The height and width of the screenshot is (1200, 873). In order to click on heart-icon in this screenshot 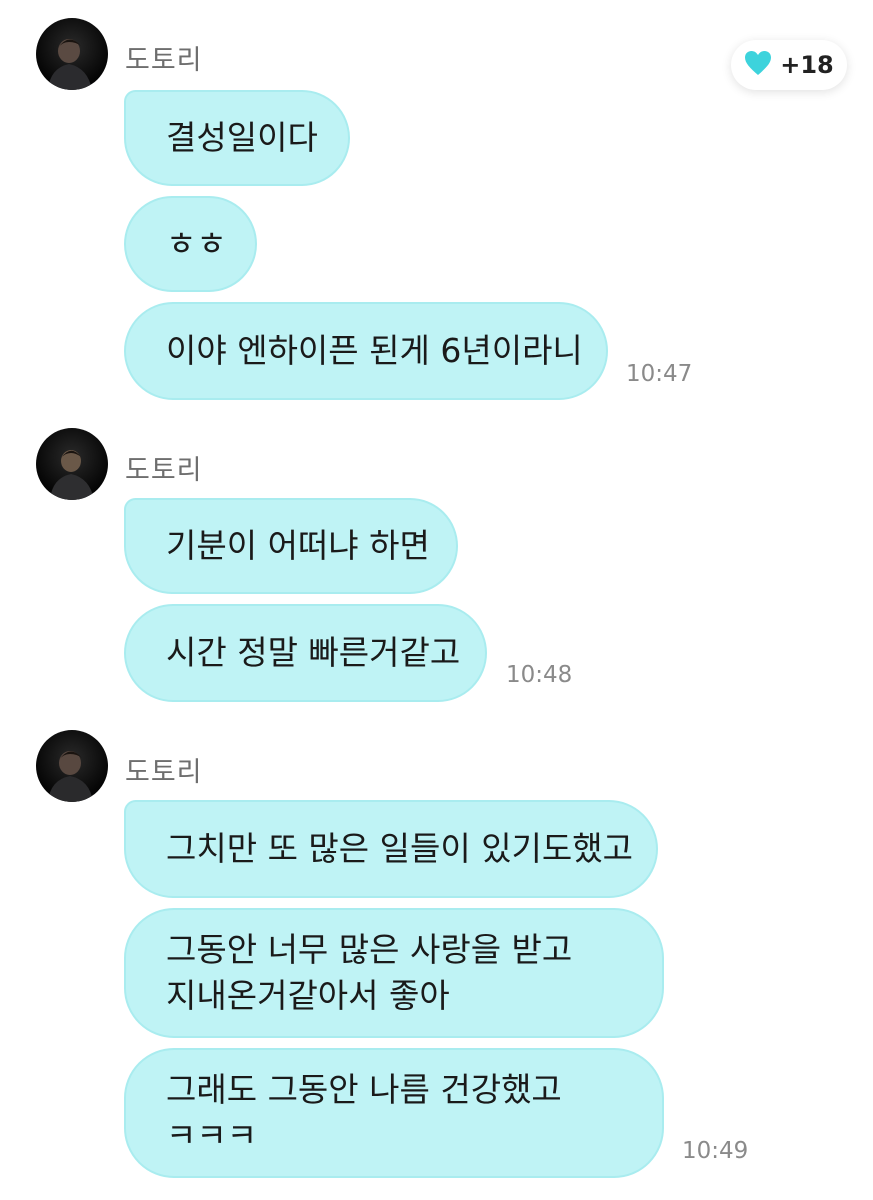, I will do `click(758, 65)`.